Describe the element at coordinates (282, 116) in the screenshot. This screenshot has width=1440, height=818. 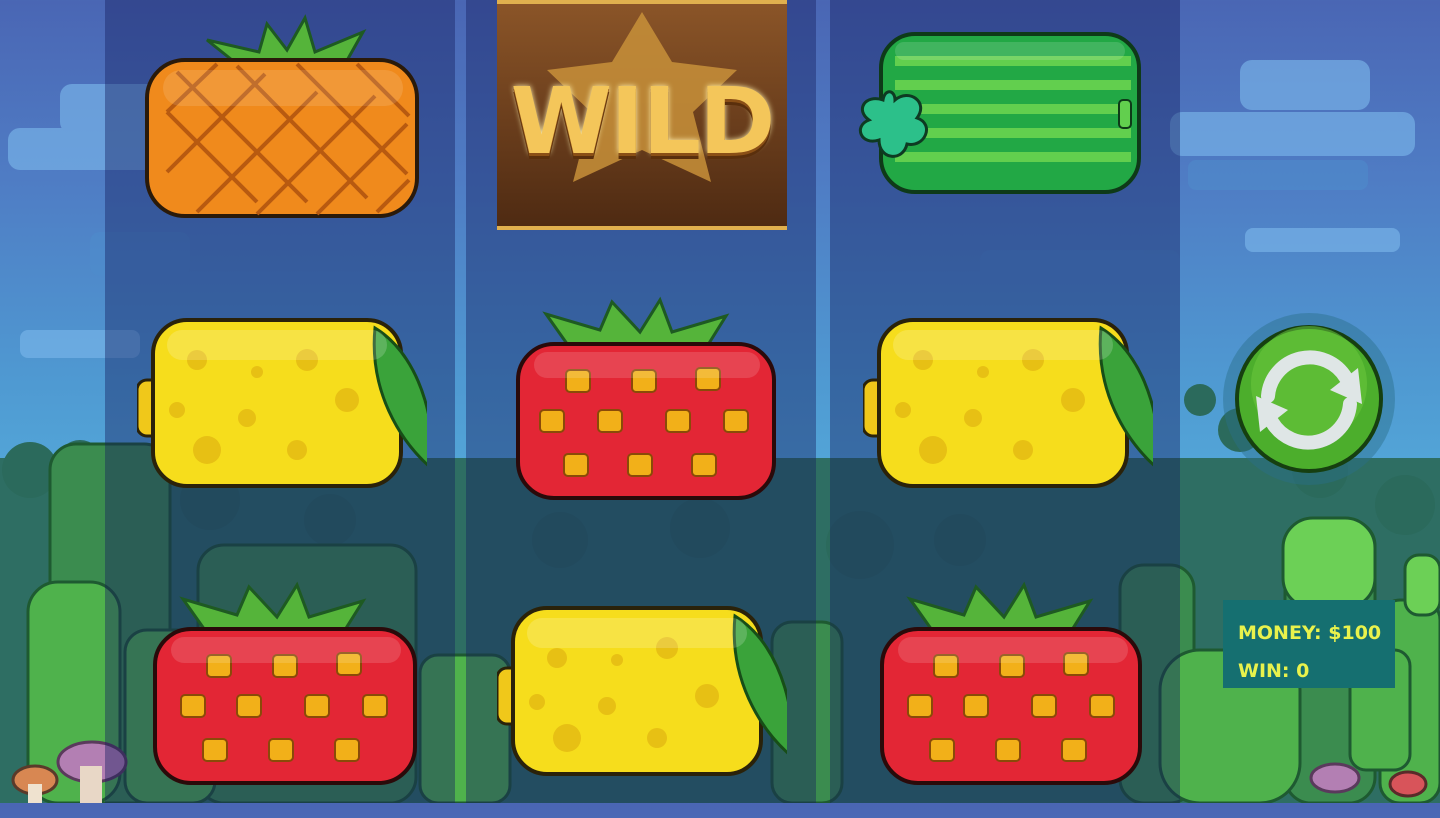
I see `pineapple-icon` at that location.